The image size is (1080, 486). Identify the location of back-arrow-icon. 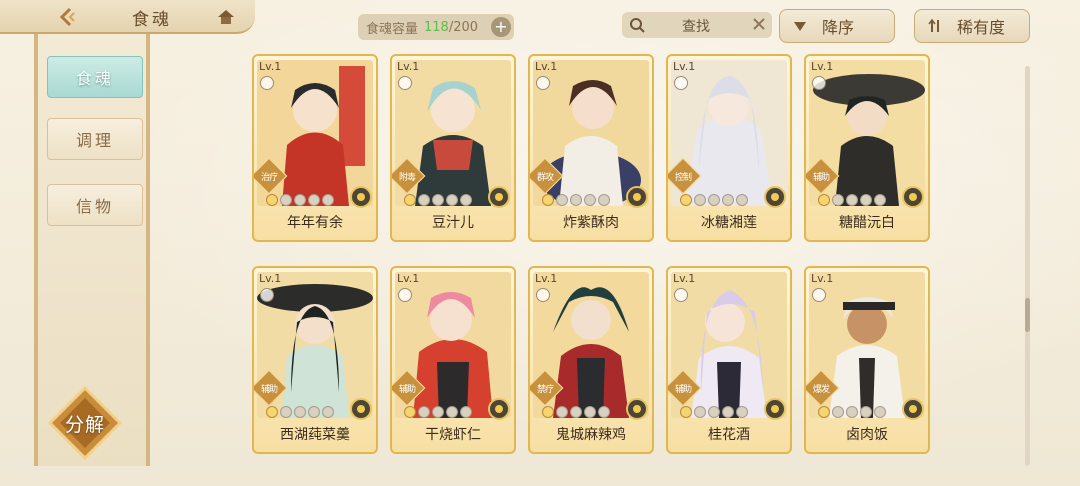
(67, 17).